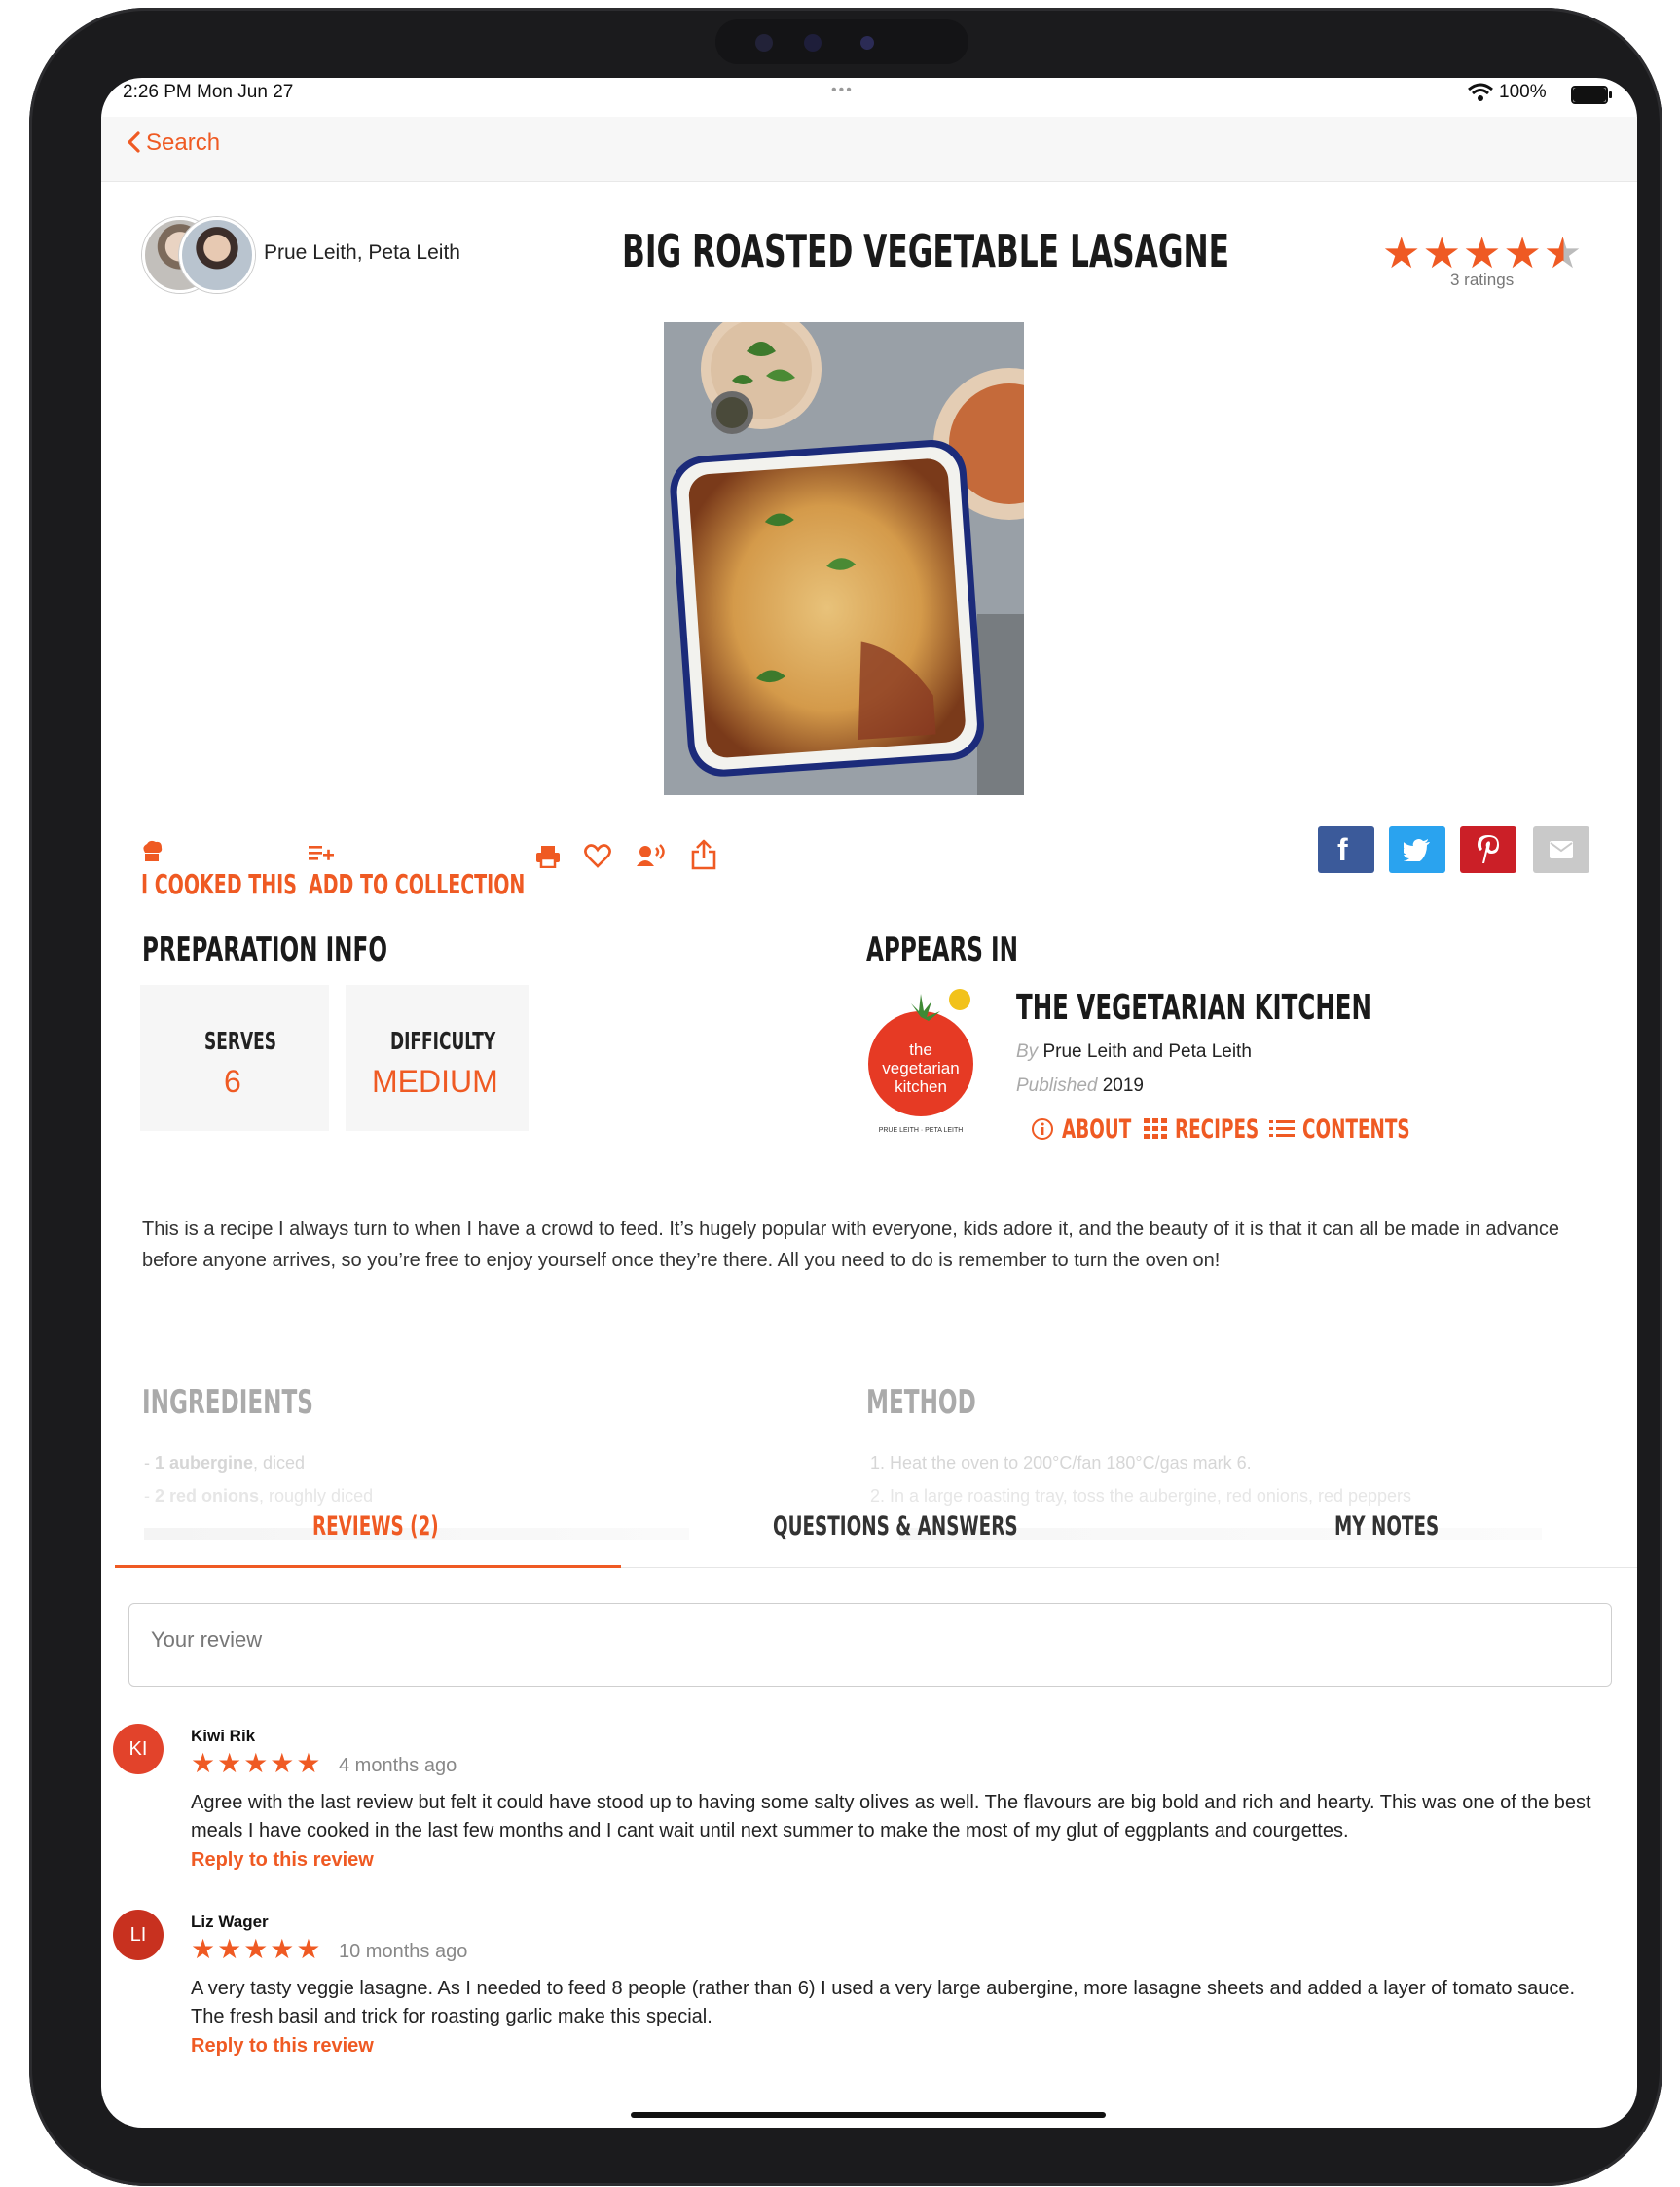  I want to click on back-button: Search, so click(173, 143).